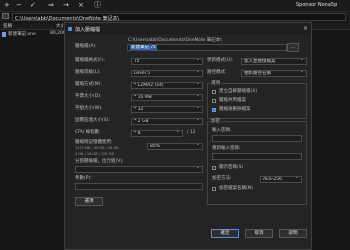 This screenshot has height=250, width=350. Describe the element at coordinates (88, 84) in the screenshot. I see `method-label: 壓縮方式(M):` at that location.